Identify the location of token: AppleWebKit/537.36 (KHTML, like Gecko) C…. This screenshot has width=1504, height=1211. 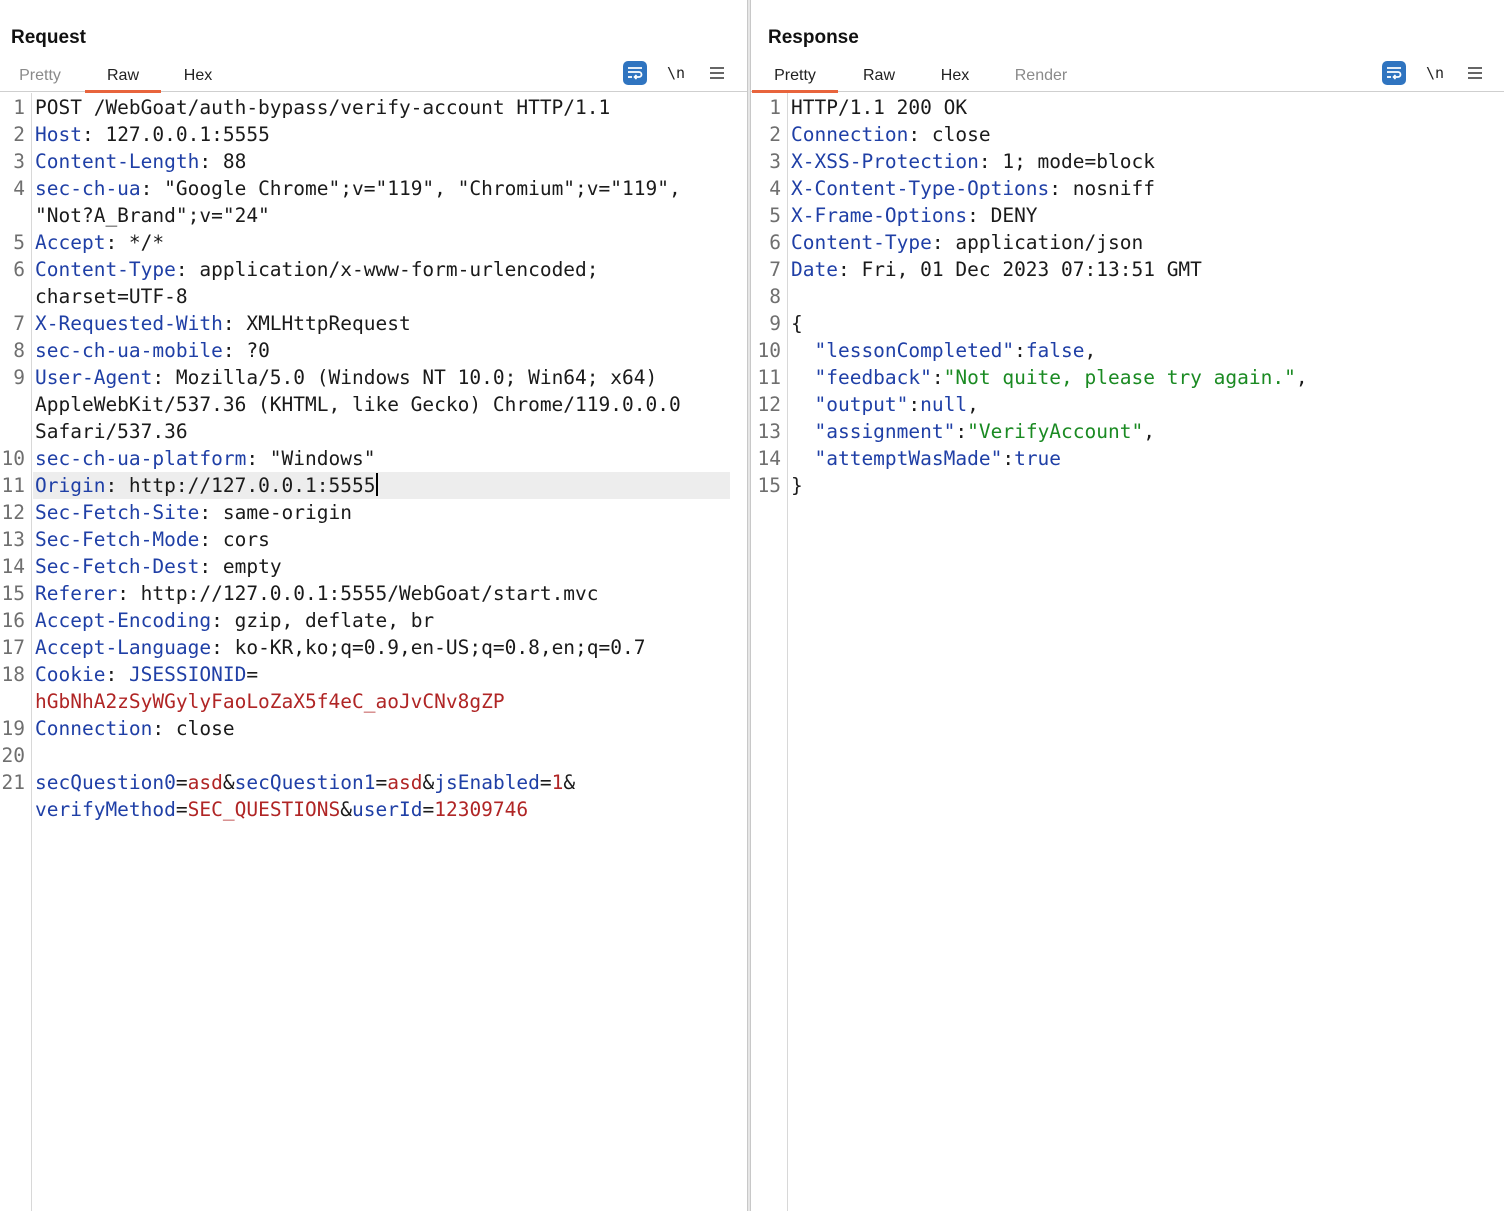
(358, 404).